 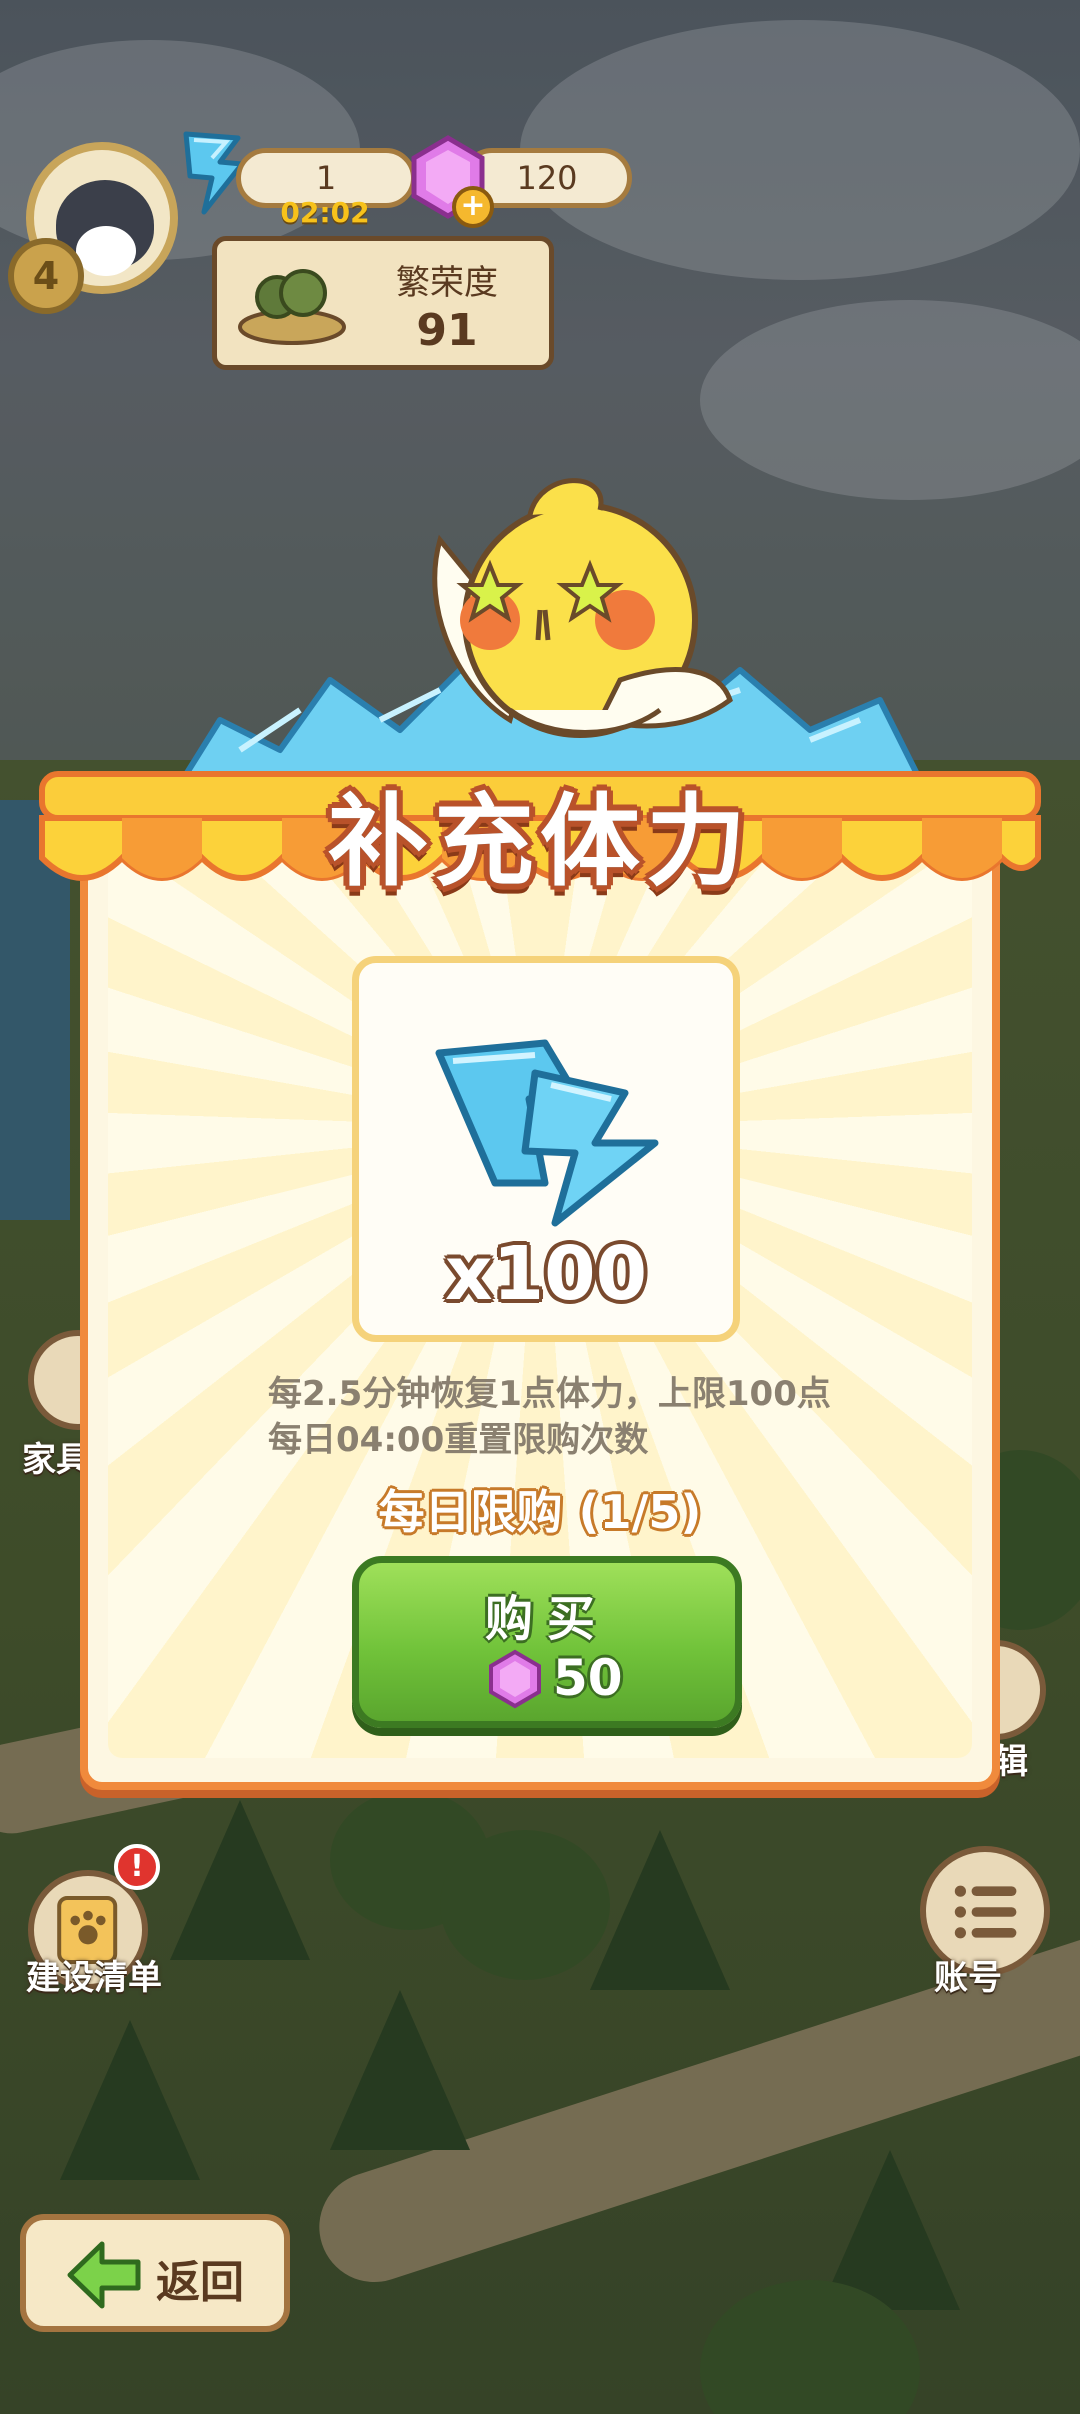 What do you see at coordinates (292, 307) in the screenshot?
I see `plant-icon` at bounding box center [292, 307].